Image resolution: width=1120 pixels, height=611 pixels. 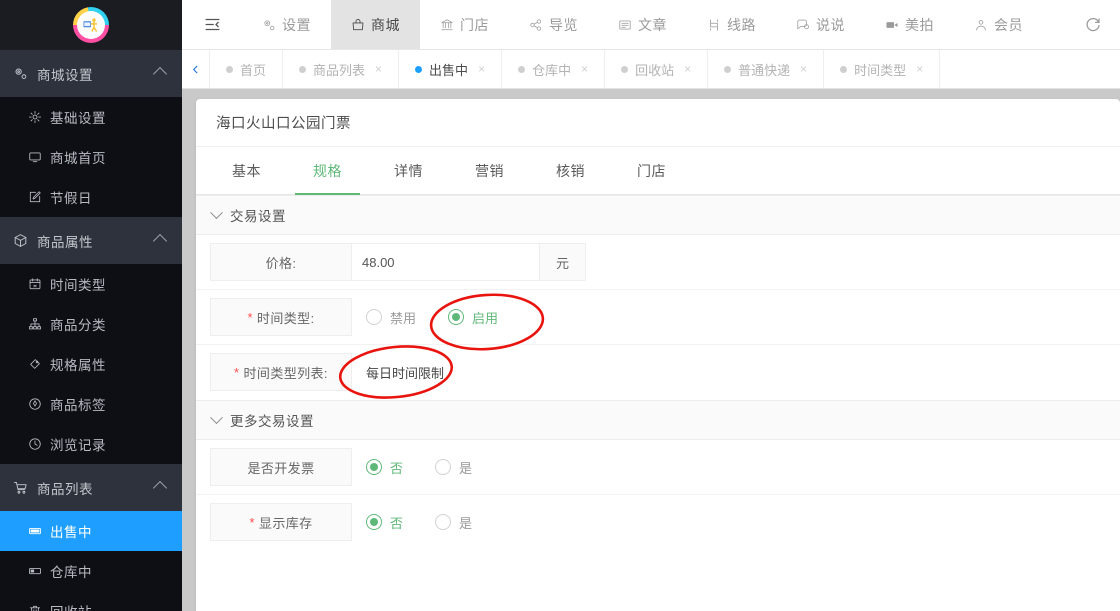 I want to click on workspace-tab-0: 首页, so click(x=247, y=69).